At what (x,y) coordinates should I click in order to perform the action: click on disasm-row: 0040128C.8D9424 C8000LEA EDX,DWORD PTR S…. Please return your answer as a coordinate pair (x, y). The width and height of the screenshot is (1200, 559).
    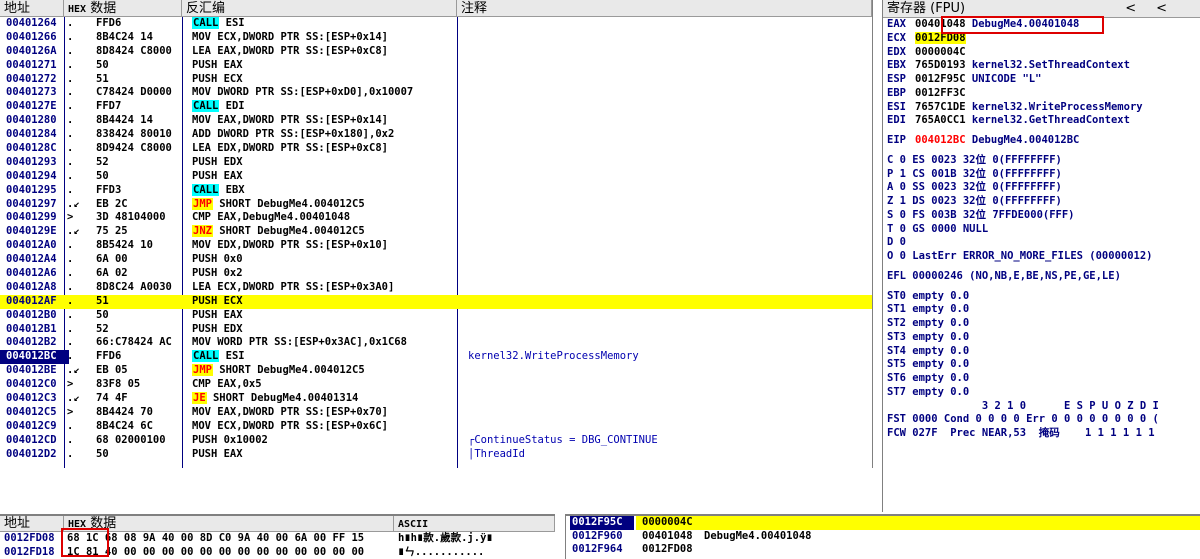
    Looking at the image, I should click on (436, 149).